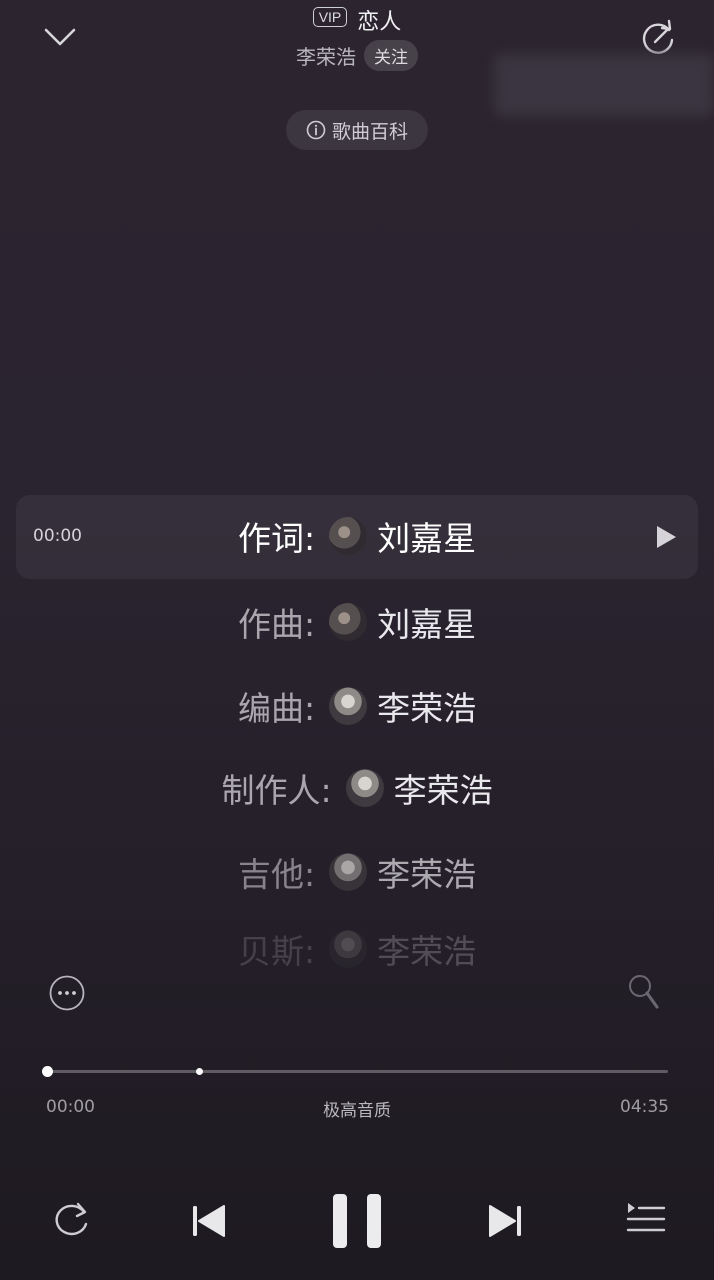 Image resolution: width=714 pixels, height=1280 pixels. What do you see at coordinates (369, 131) in the screenshot?
I see `song-wiki-label: 歌曲百科` at bounding box center [369, 131].